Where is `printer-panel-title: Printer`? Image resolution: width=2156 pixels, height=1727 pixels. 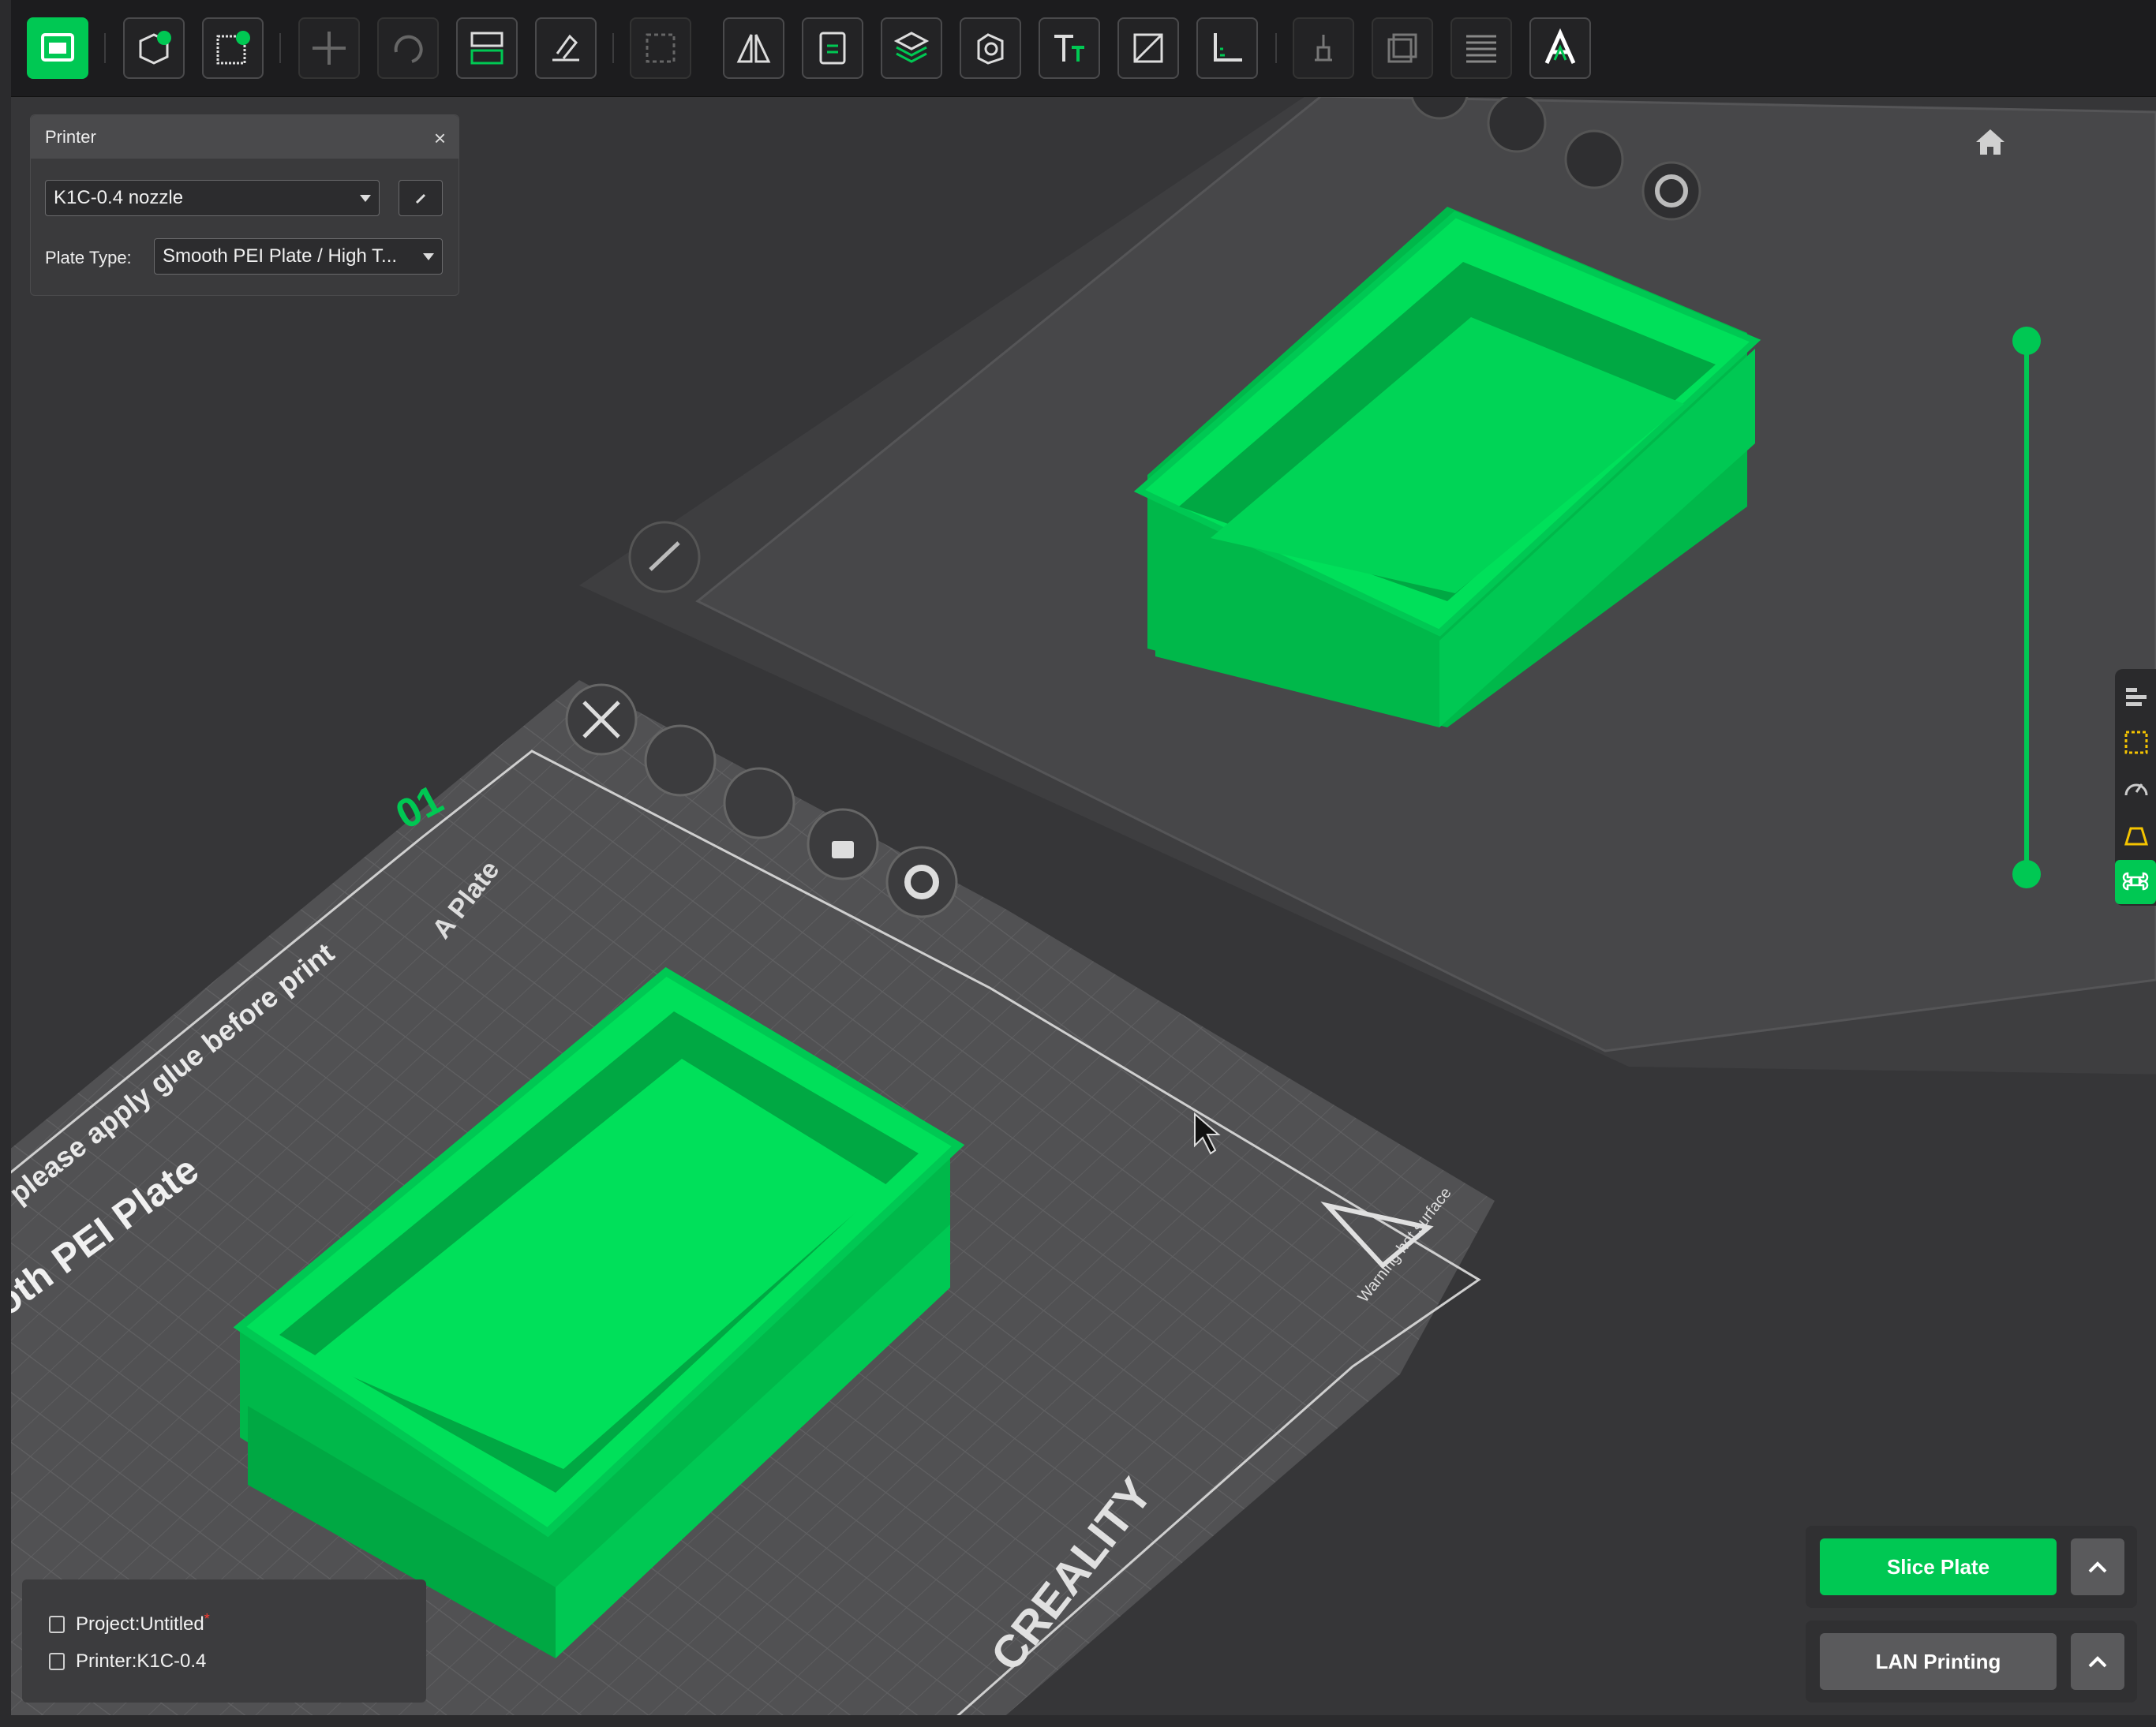
printer-panel-title: Printer is located at coordinates (245, 137).